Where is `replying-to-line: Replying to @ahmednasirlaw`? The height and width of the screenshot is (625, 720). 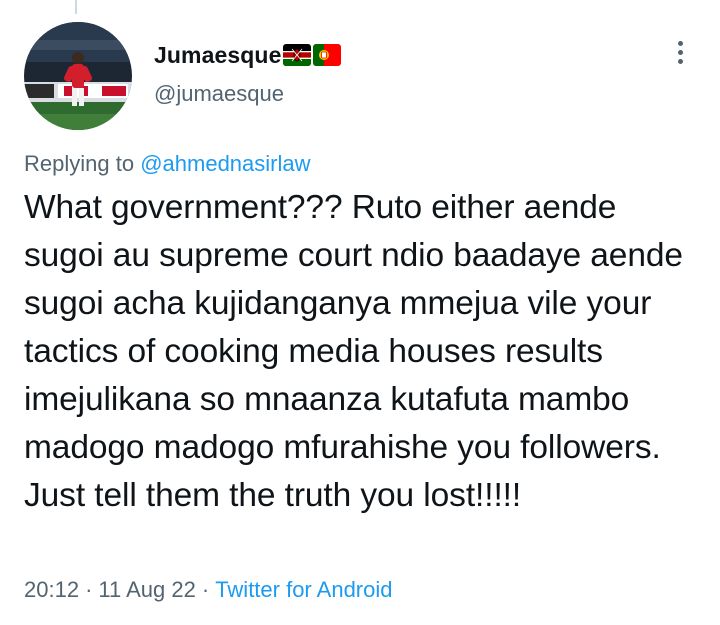 replying-to-line: Replying to @ahmednasirlaw is located at coordinates (167, 164).